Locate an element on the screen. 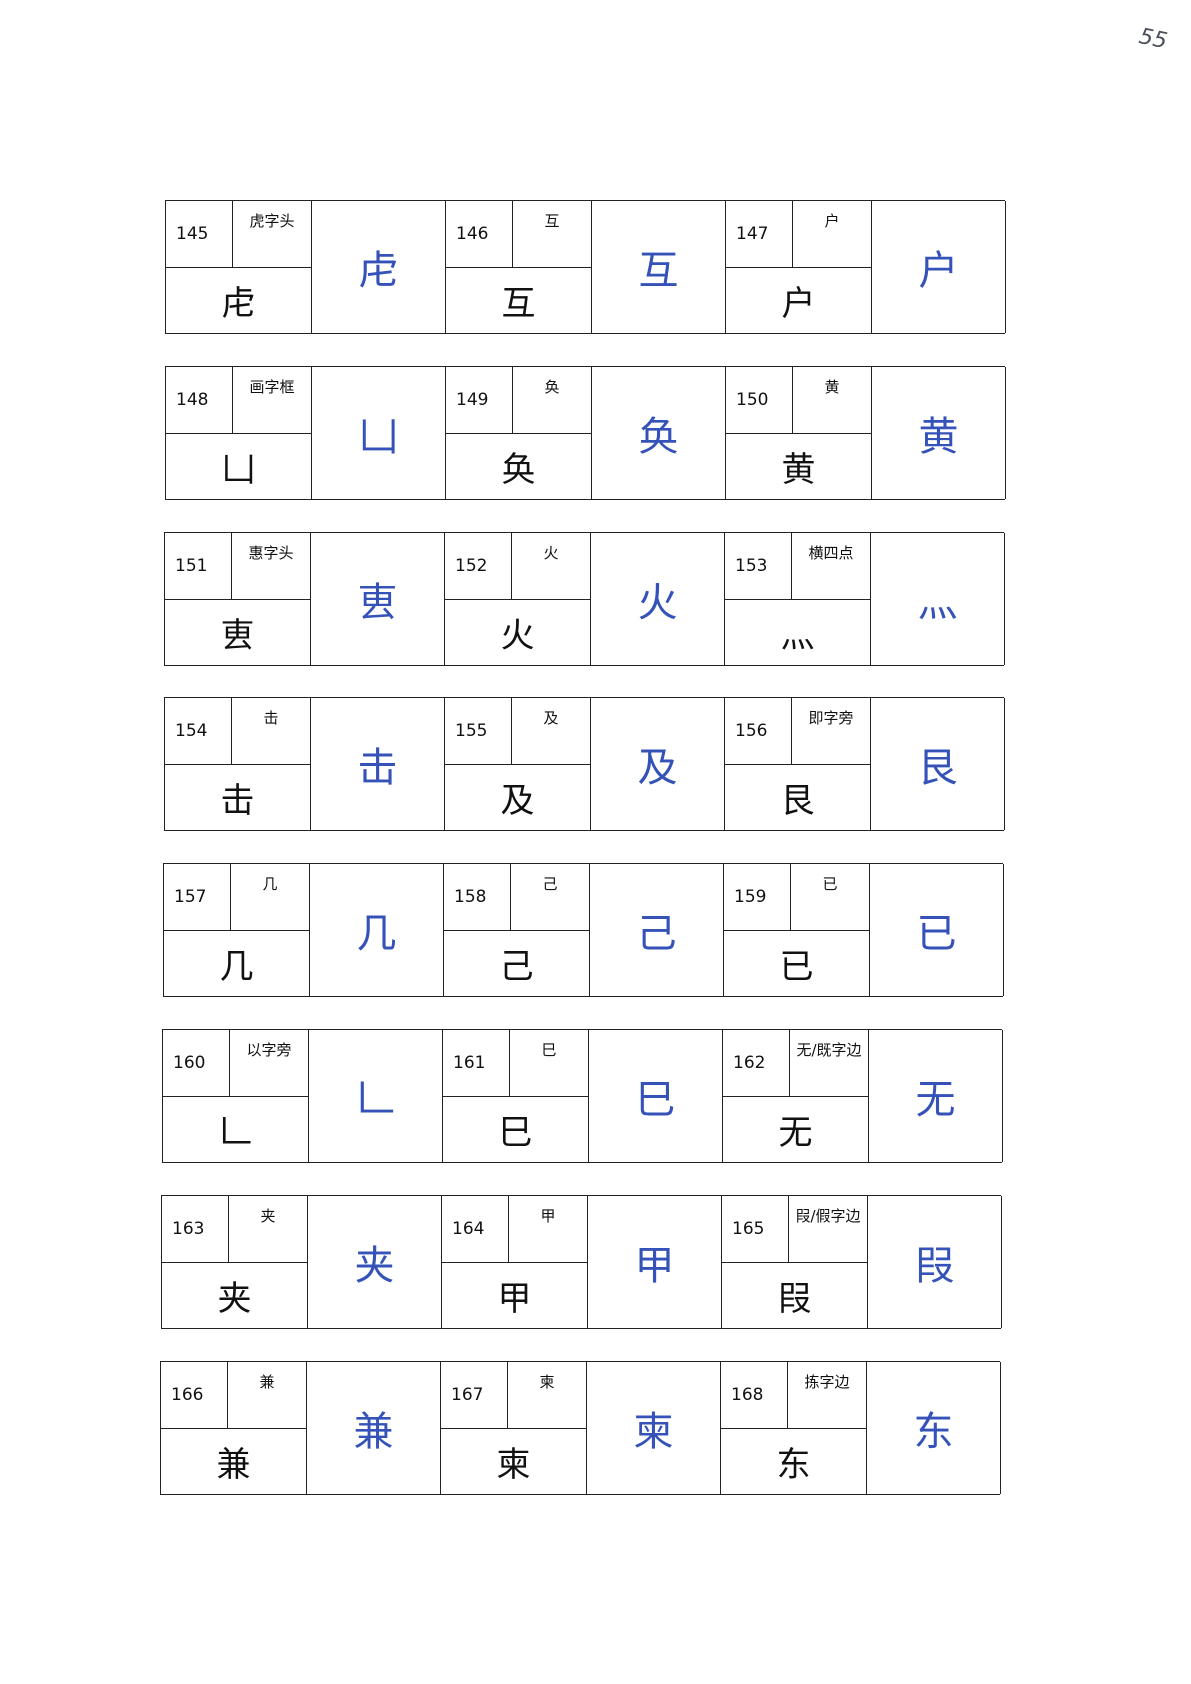  handwritten-glyph: 甲 is located at coordinates (655, 1262).